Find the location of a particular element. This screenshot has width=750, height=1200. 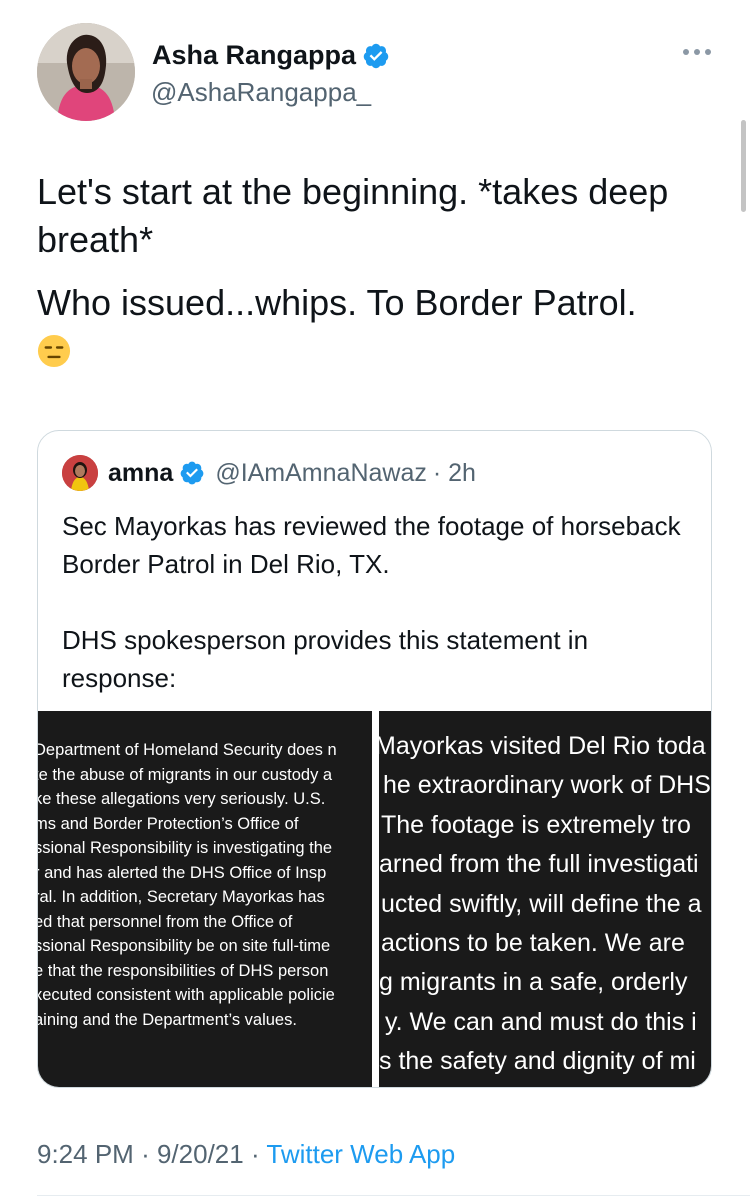

statement-right-line: g migrants in a safe, orderly is located at coordinates (533, 982).